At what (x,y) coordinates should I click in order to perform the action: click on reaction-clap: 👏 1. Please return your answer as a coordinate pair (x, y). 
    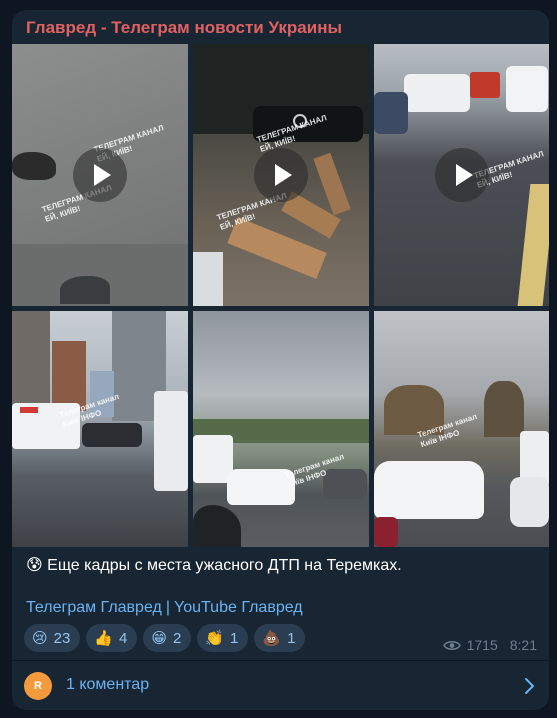
    Looking at the image, I should click on (223, 638).